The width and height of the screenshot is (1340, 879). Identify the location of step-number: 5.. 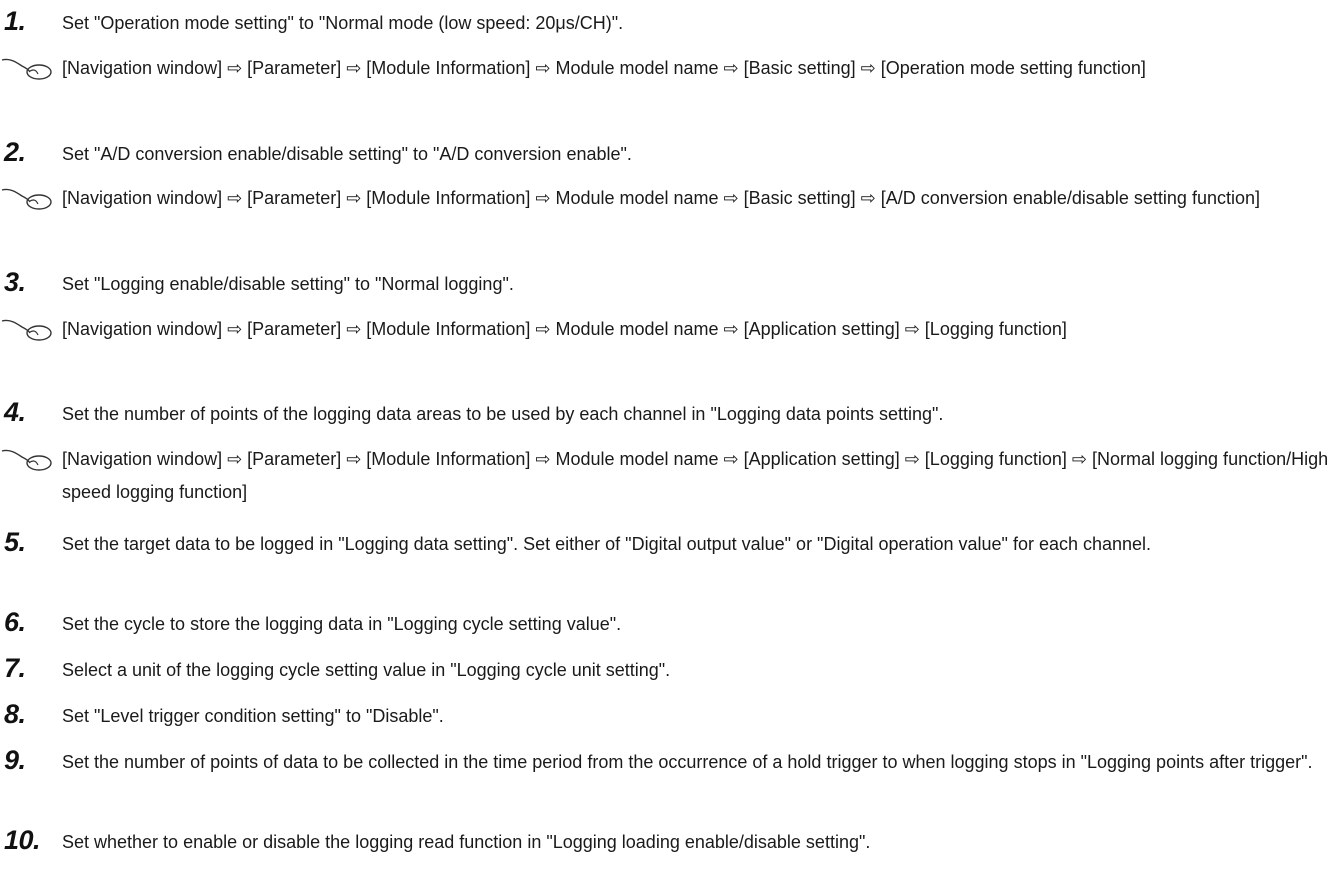
(15, 542).